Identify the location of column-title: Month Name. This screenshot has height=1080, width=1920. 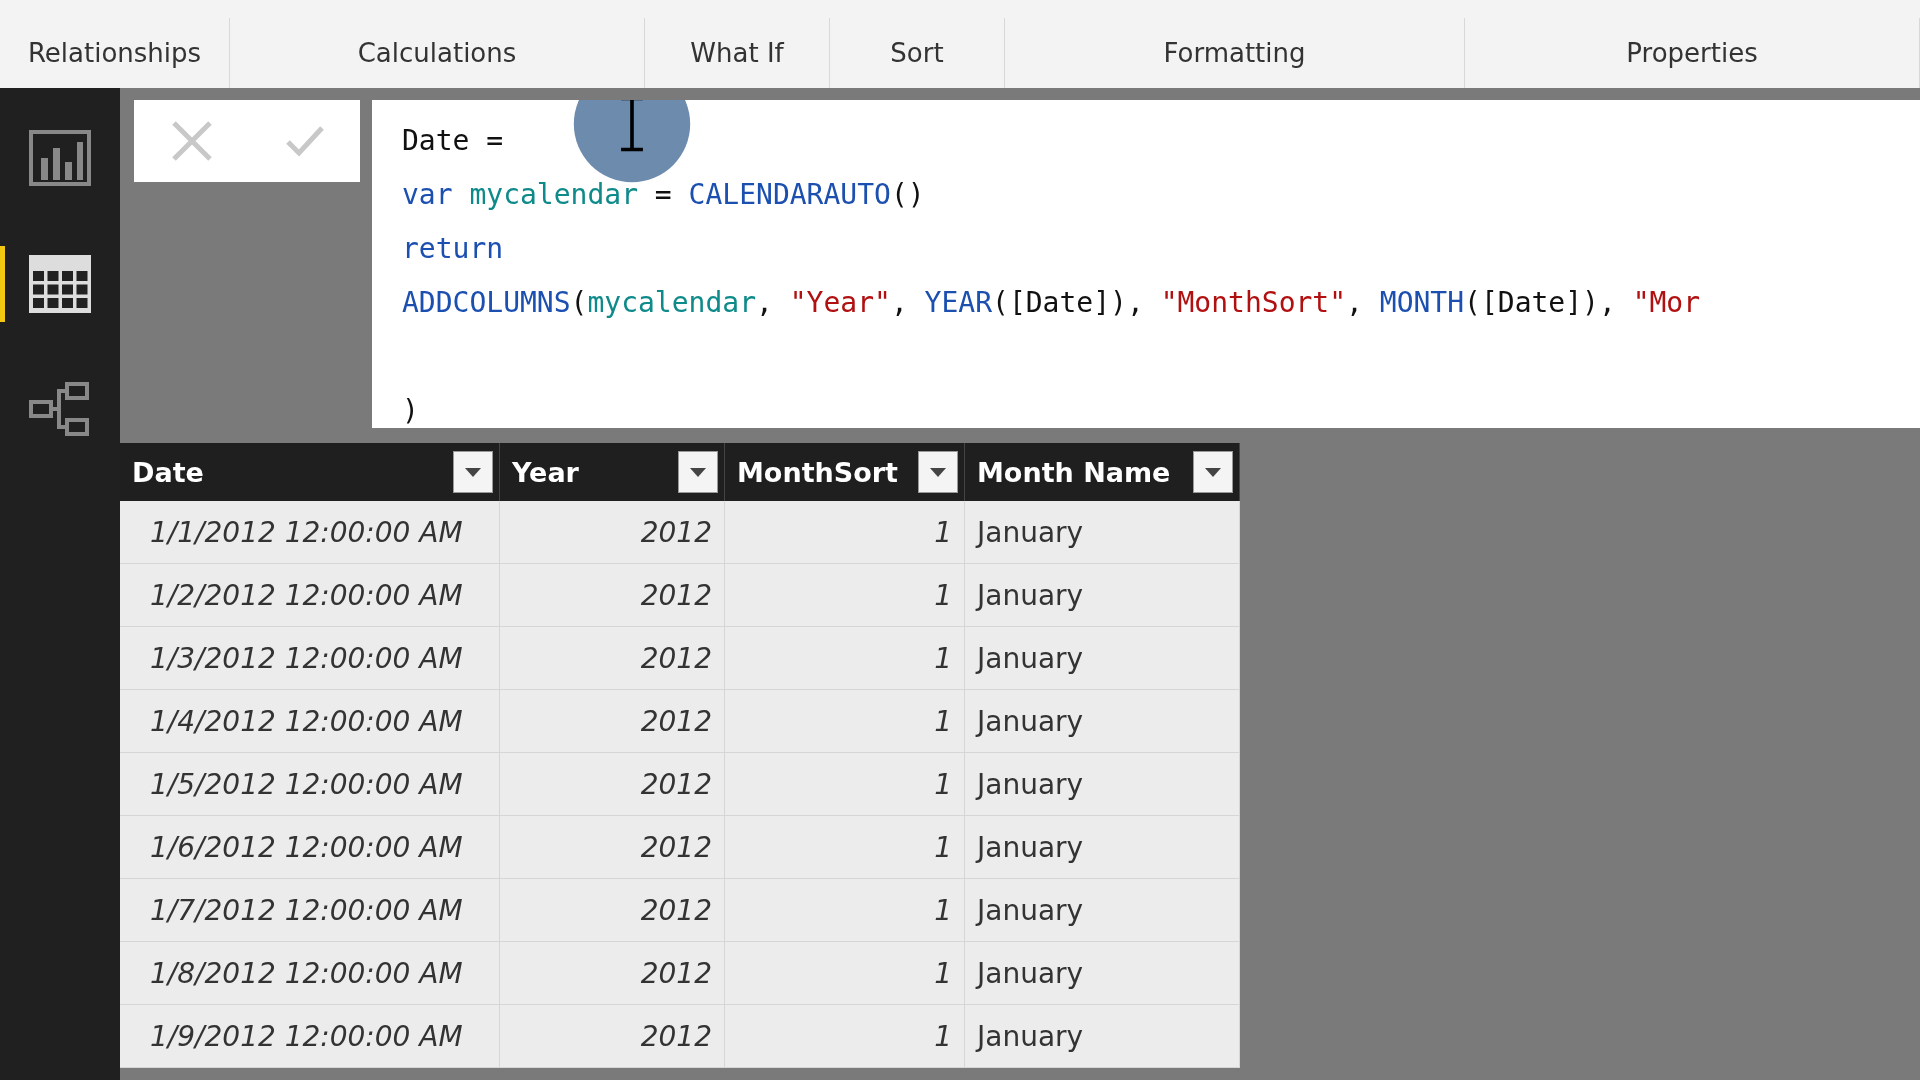
(1074, 472).